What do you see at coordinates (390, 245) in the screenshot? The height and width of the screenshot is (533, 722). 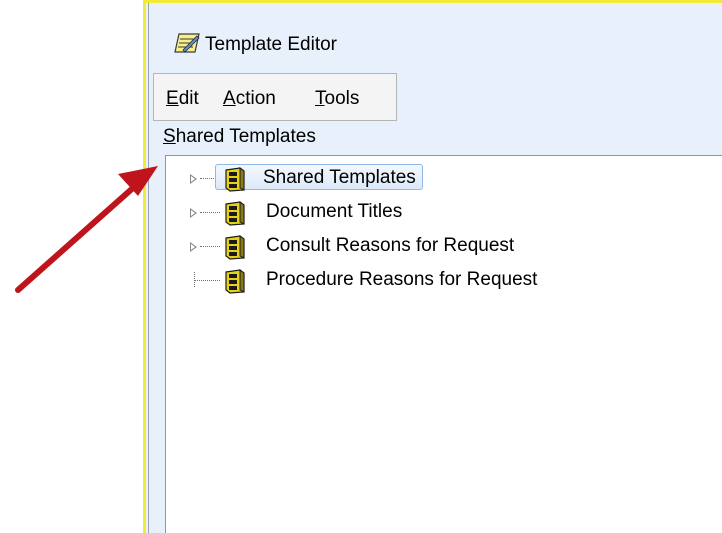 I see `tree-node-label: Consult Reasons for Request` at bounding box center [390, 245].